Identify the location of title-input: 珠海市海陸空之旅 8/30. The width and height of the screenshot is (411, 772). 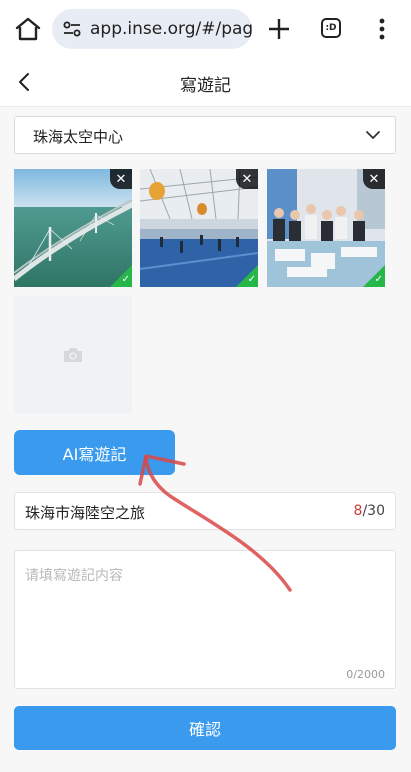
(205, 511).